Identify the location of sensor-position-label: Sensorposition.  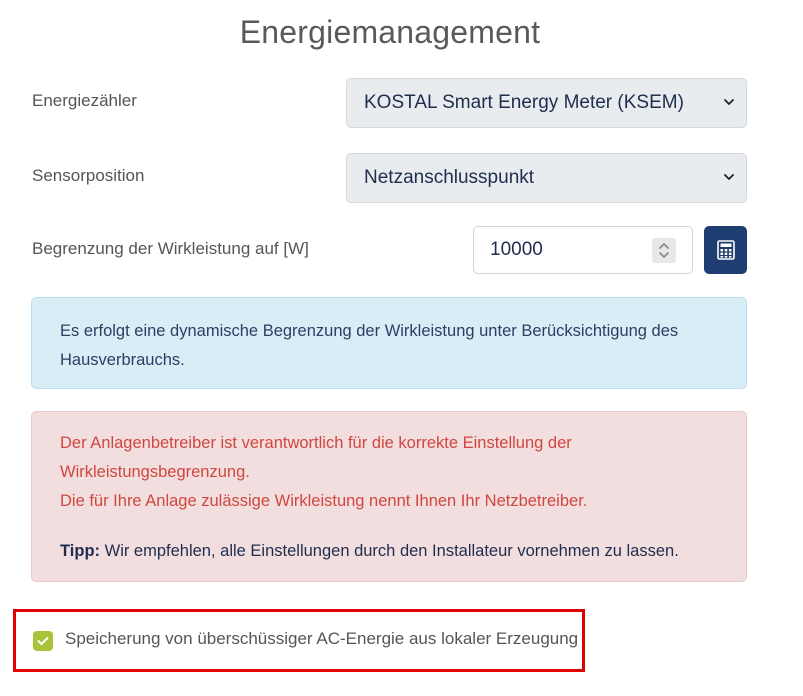
(88, 175).